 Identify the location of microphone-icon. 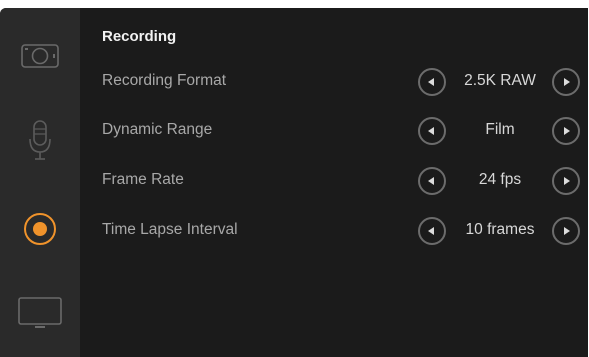
(40, 143).